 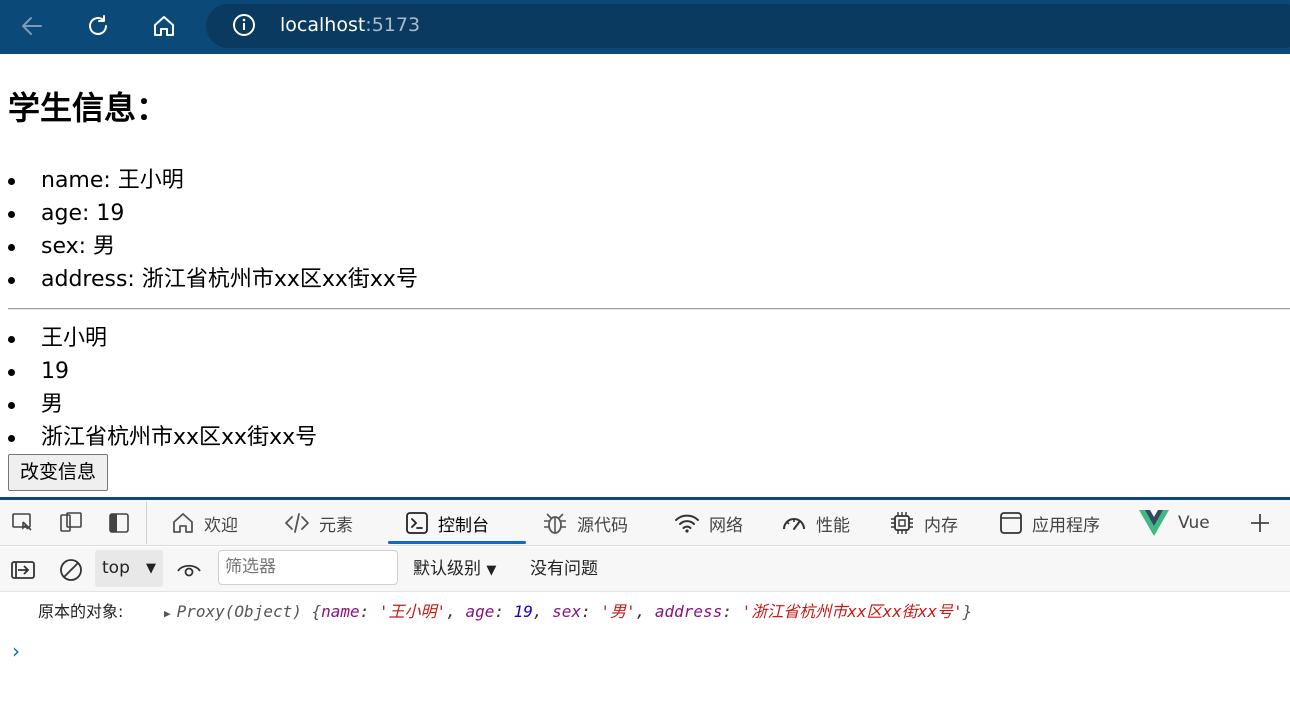 I want to click on dock-sidebar-icon, so click(x=119, y=523).